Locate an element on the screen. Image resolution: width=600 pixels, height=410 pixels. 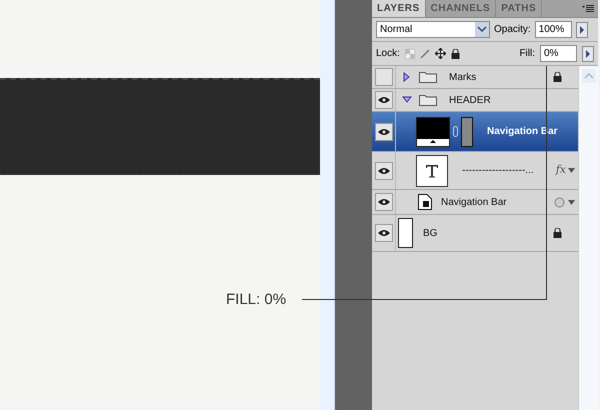
layer-mask-thumbnail is located at coordinates (467, 131).